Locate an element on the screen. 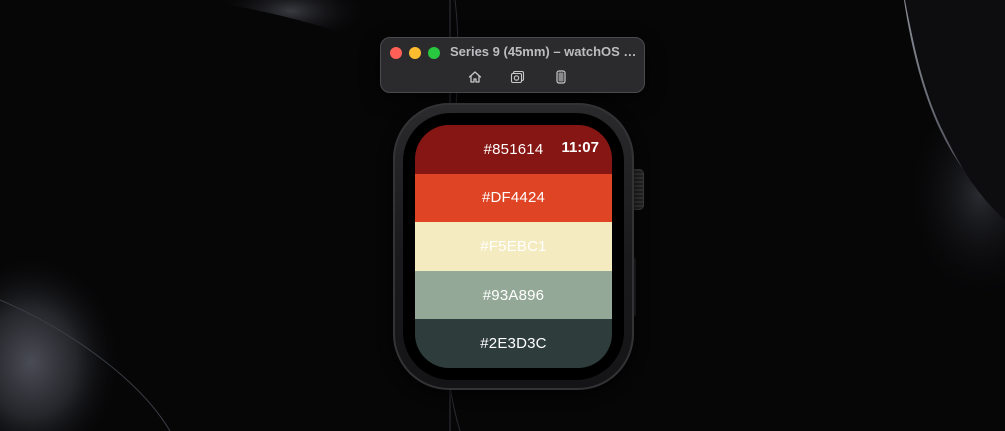 Image resolution: width=1005 pixels, height=431 pixels. rotate-device-icon is located at coordinates (561, 77).